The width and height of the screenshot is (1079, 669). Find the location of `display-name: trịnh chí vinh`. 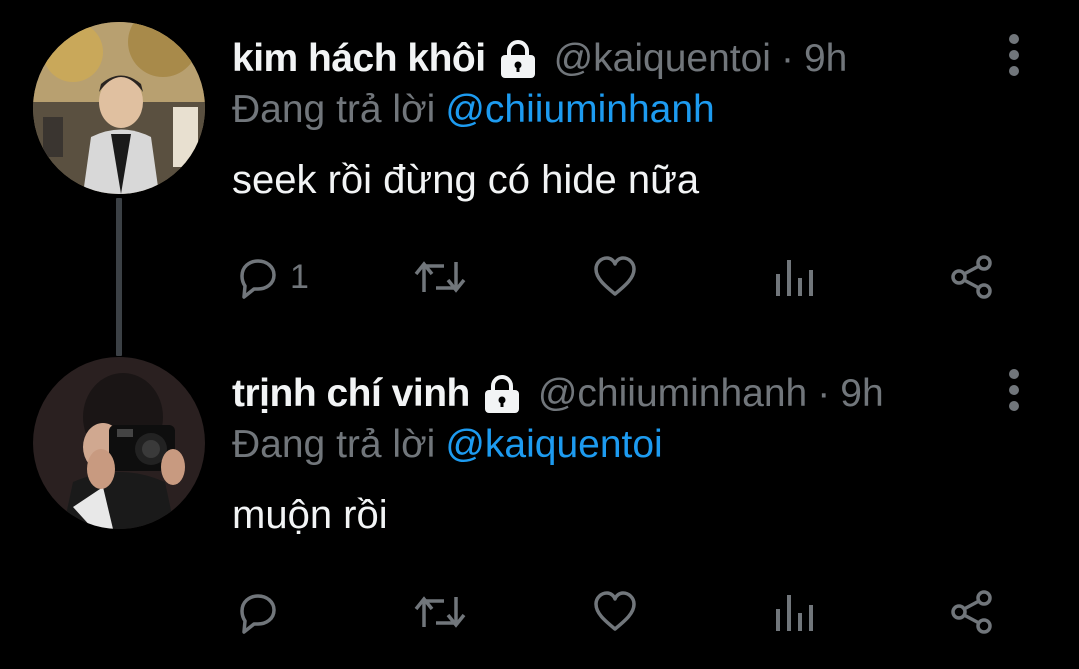

display-name: trịnh chí vinh is located at coordinates (351, 394).